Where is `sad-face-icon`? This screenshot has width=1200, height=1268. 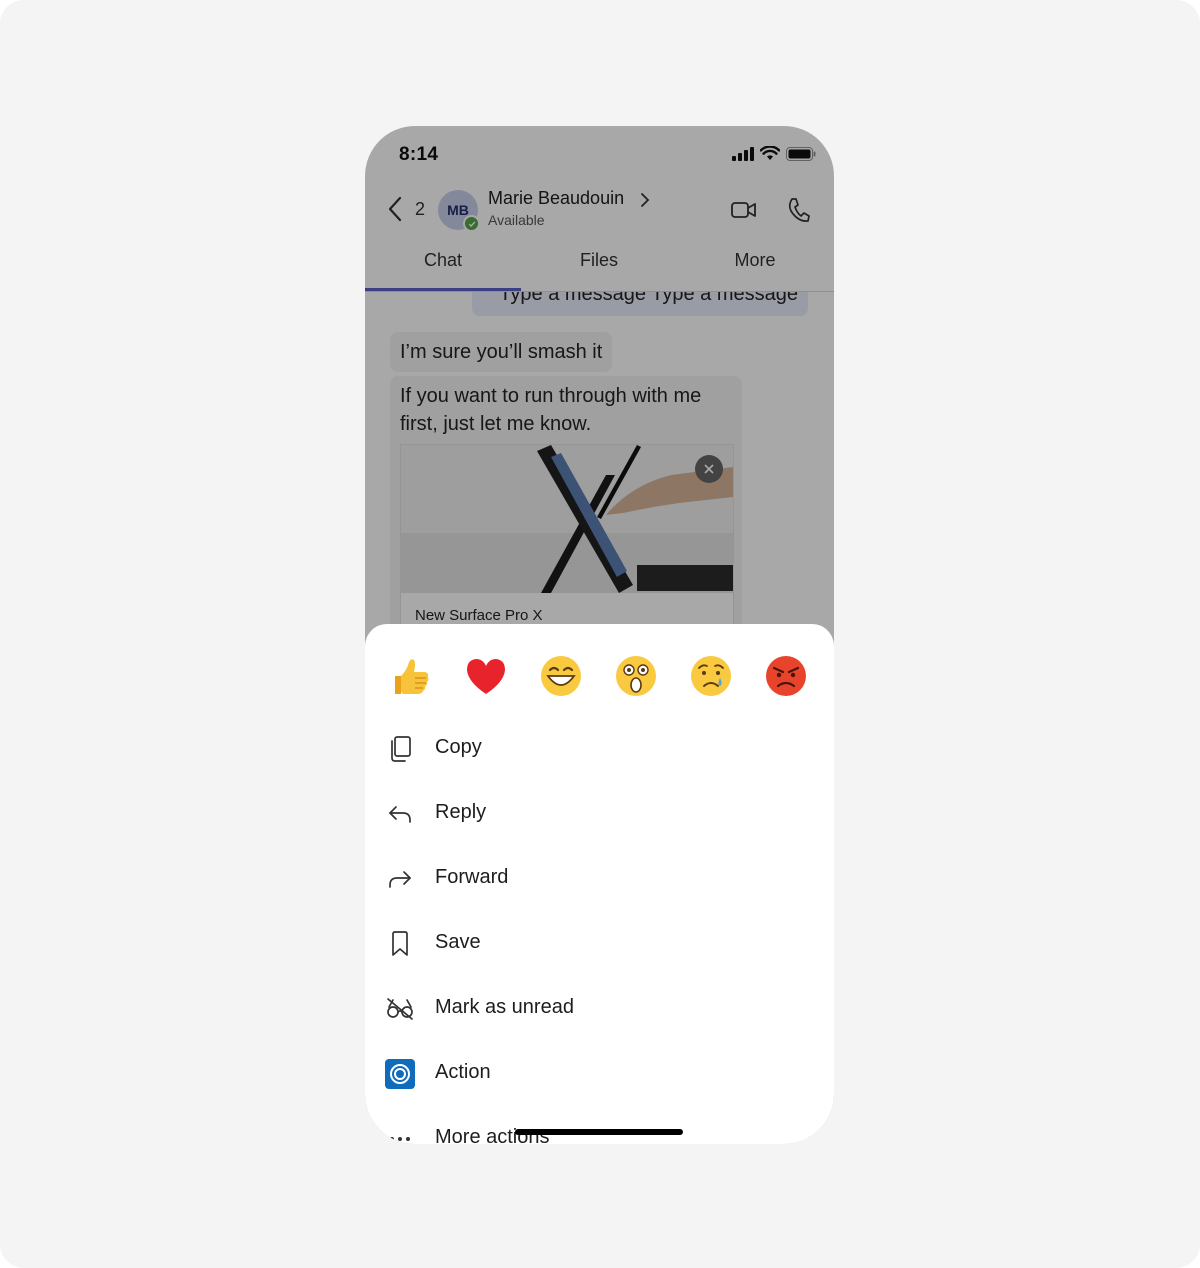 sad-face-icon is located at coordinates (711, 676).